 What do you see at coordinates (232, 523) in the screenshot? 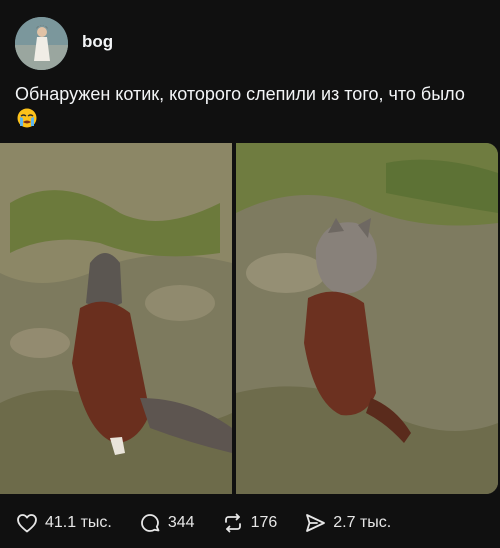
I see `repost-icon` at bounding box center [232, 523].